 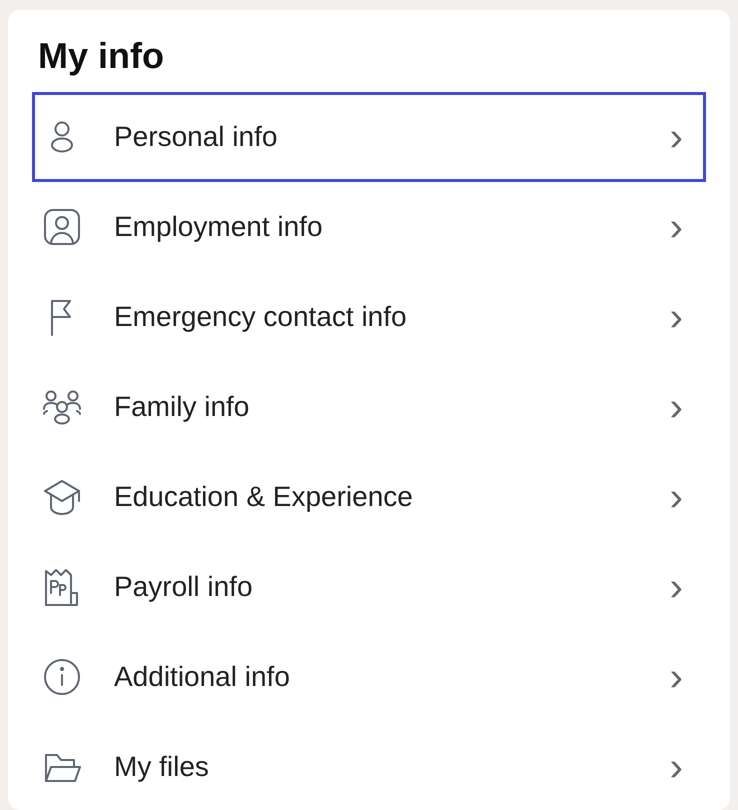 What do you see at coordinates (62, 227) in the screenshot?
I see `id-badge-icon` at bounding box center [62, 227].